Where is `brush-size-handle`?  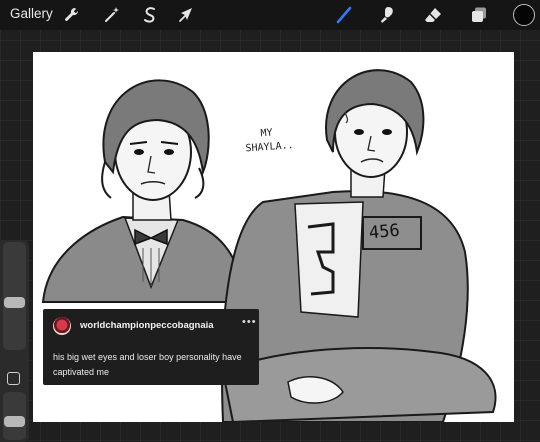
brush-size-handle is located at coordinates (14, 302).